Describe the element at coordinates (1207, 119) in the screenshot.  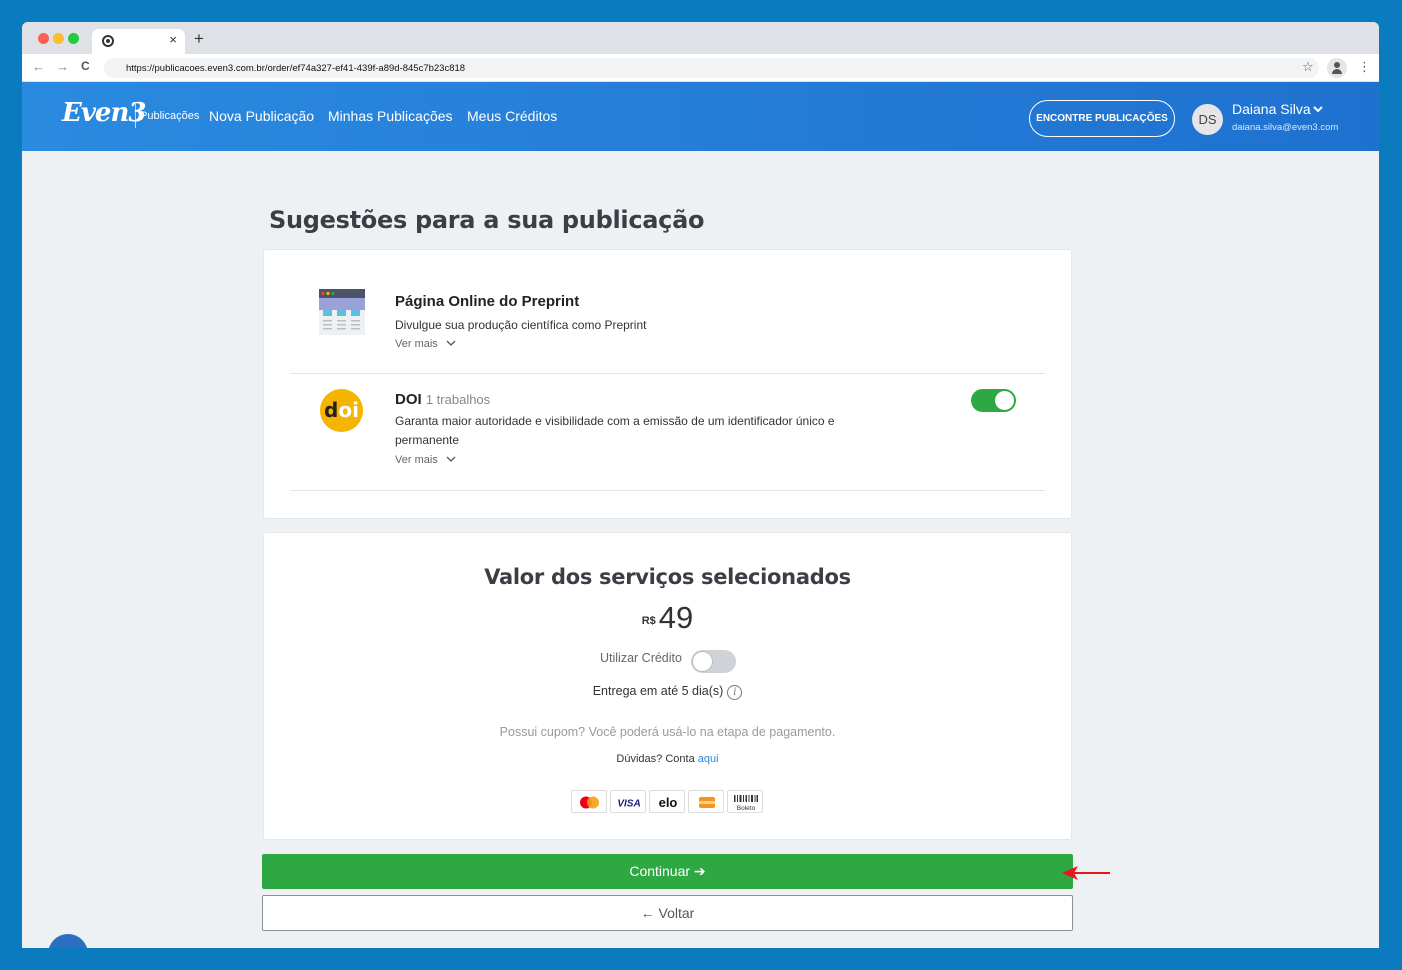
I see `user-avatar: DS` at that location.